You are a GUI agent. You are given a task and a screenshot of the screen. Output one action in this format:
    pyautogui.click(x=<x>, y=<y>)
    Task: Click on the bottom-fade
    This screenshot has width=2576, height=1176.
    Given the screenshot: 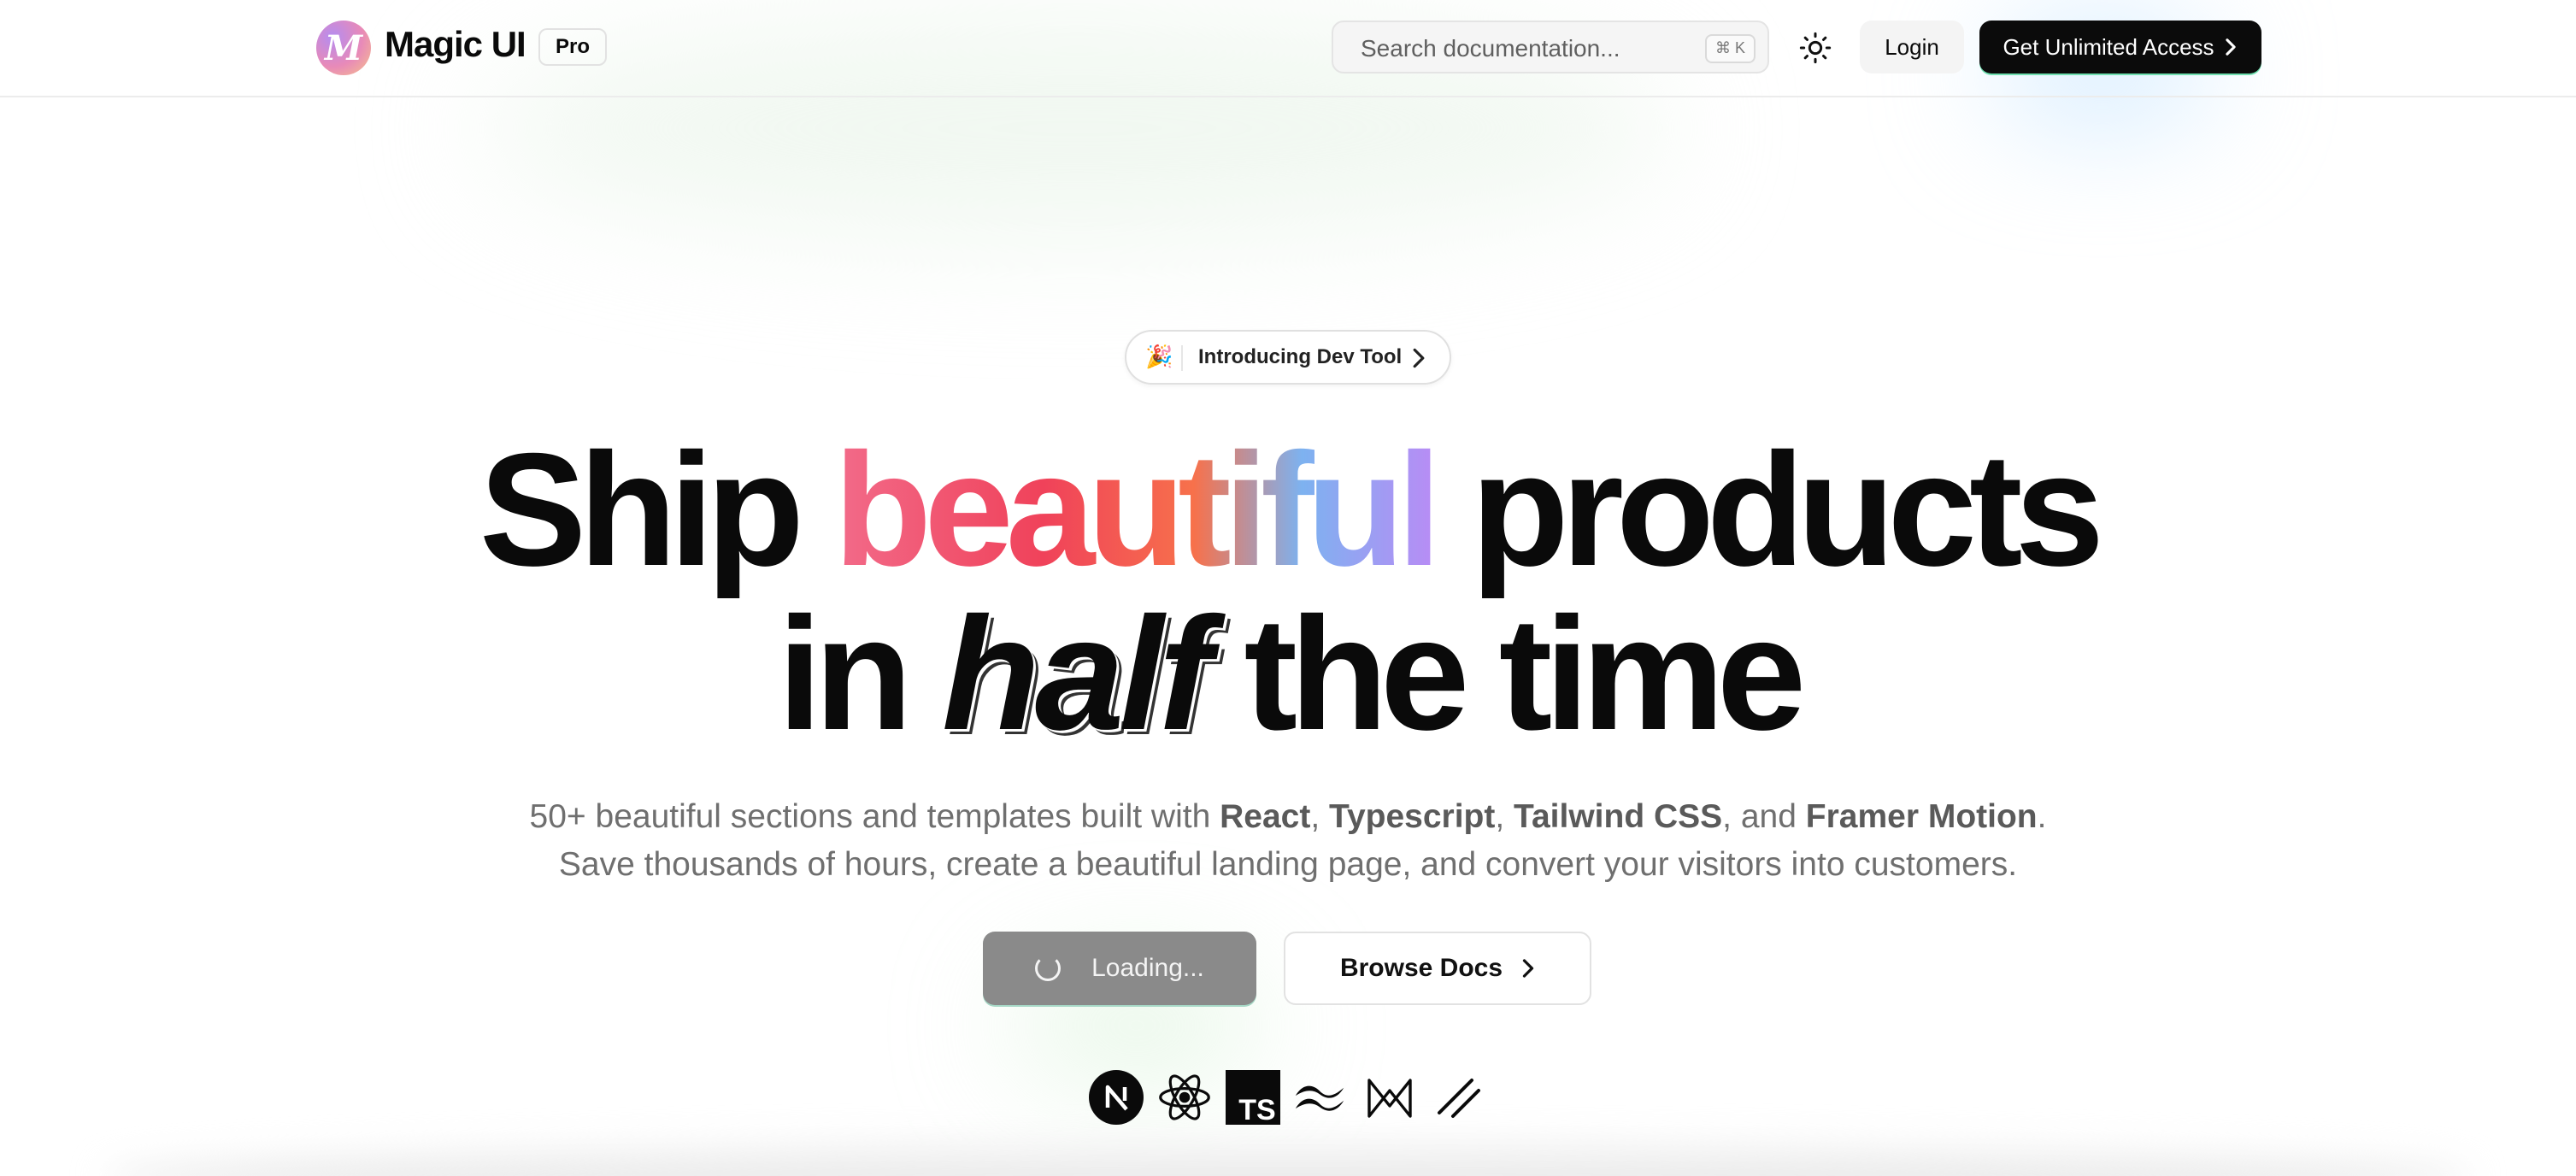 What is the action you would take?
    pyautogui.click(x=1288, y=1159)
    